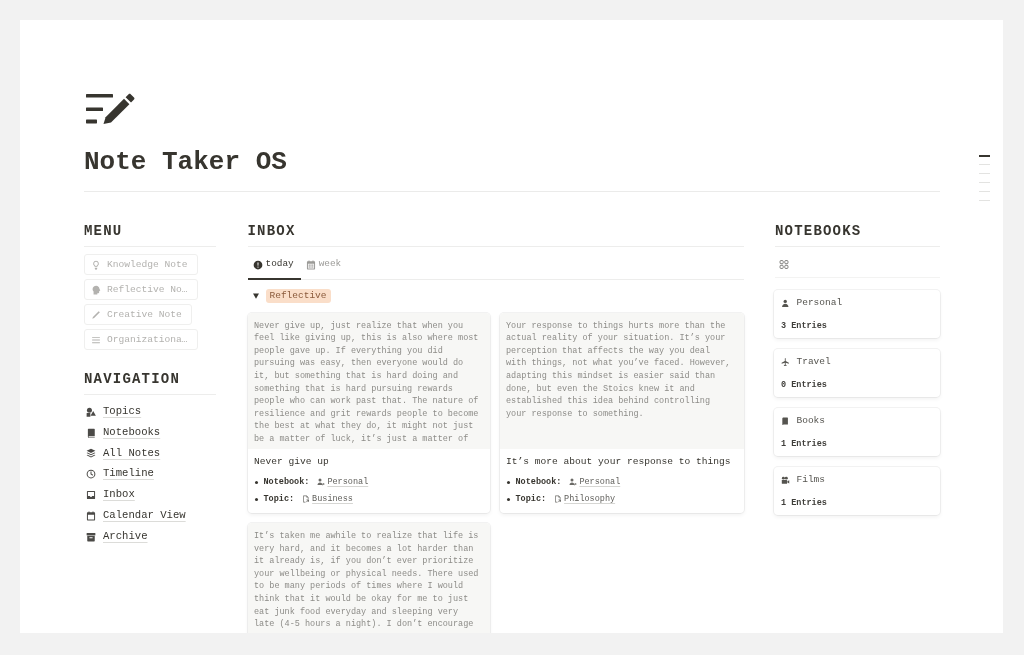 The image size is (1024, 655). What do you see at coordinates (96, 339) in the screenshot?
I see `lines-icon` at bounding box center [96, 339].